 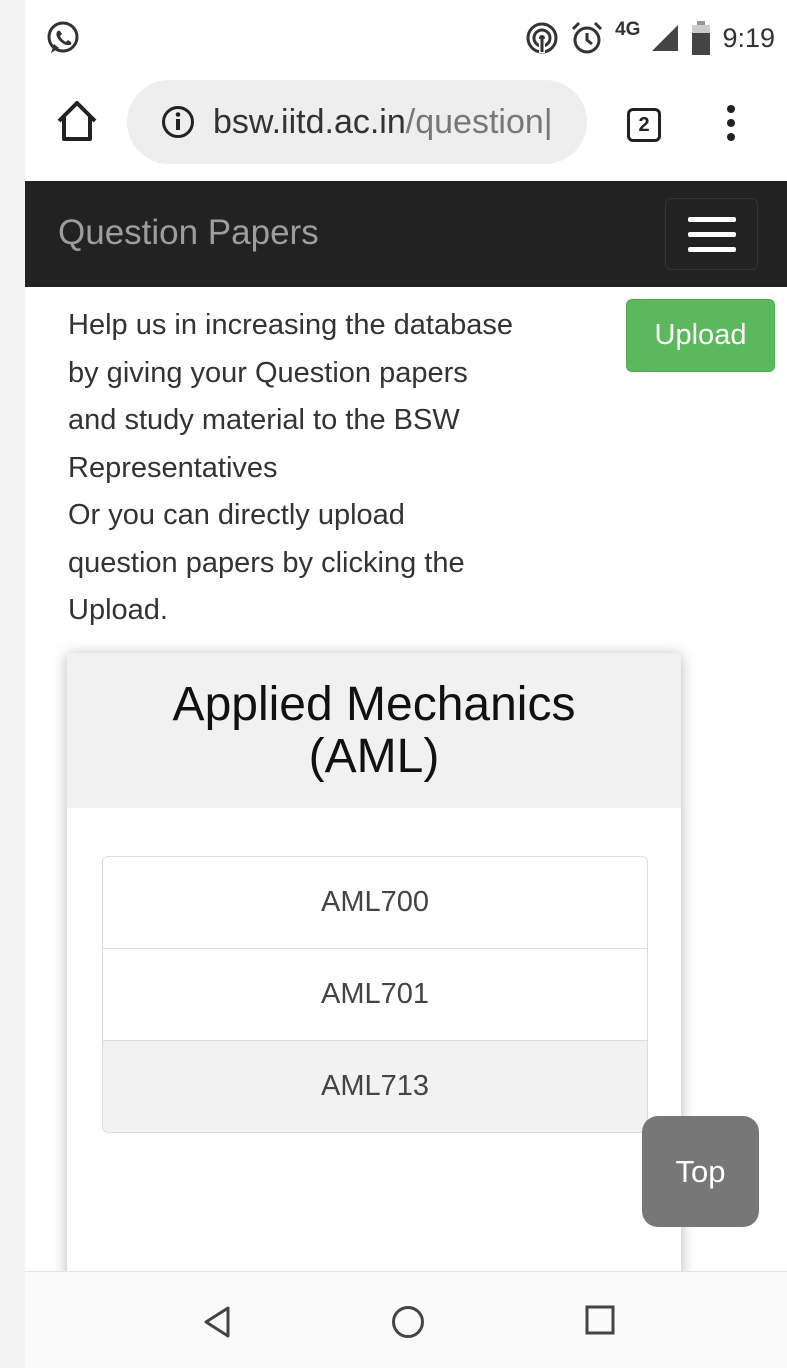 I want to click on address-bar: bsw.iitd.ac.in/question|, so click(x=357, y=122).